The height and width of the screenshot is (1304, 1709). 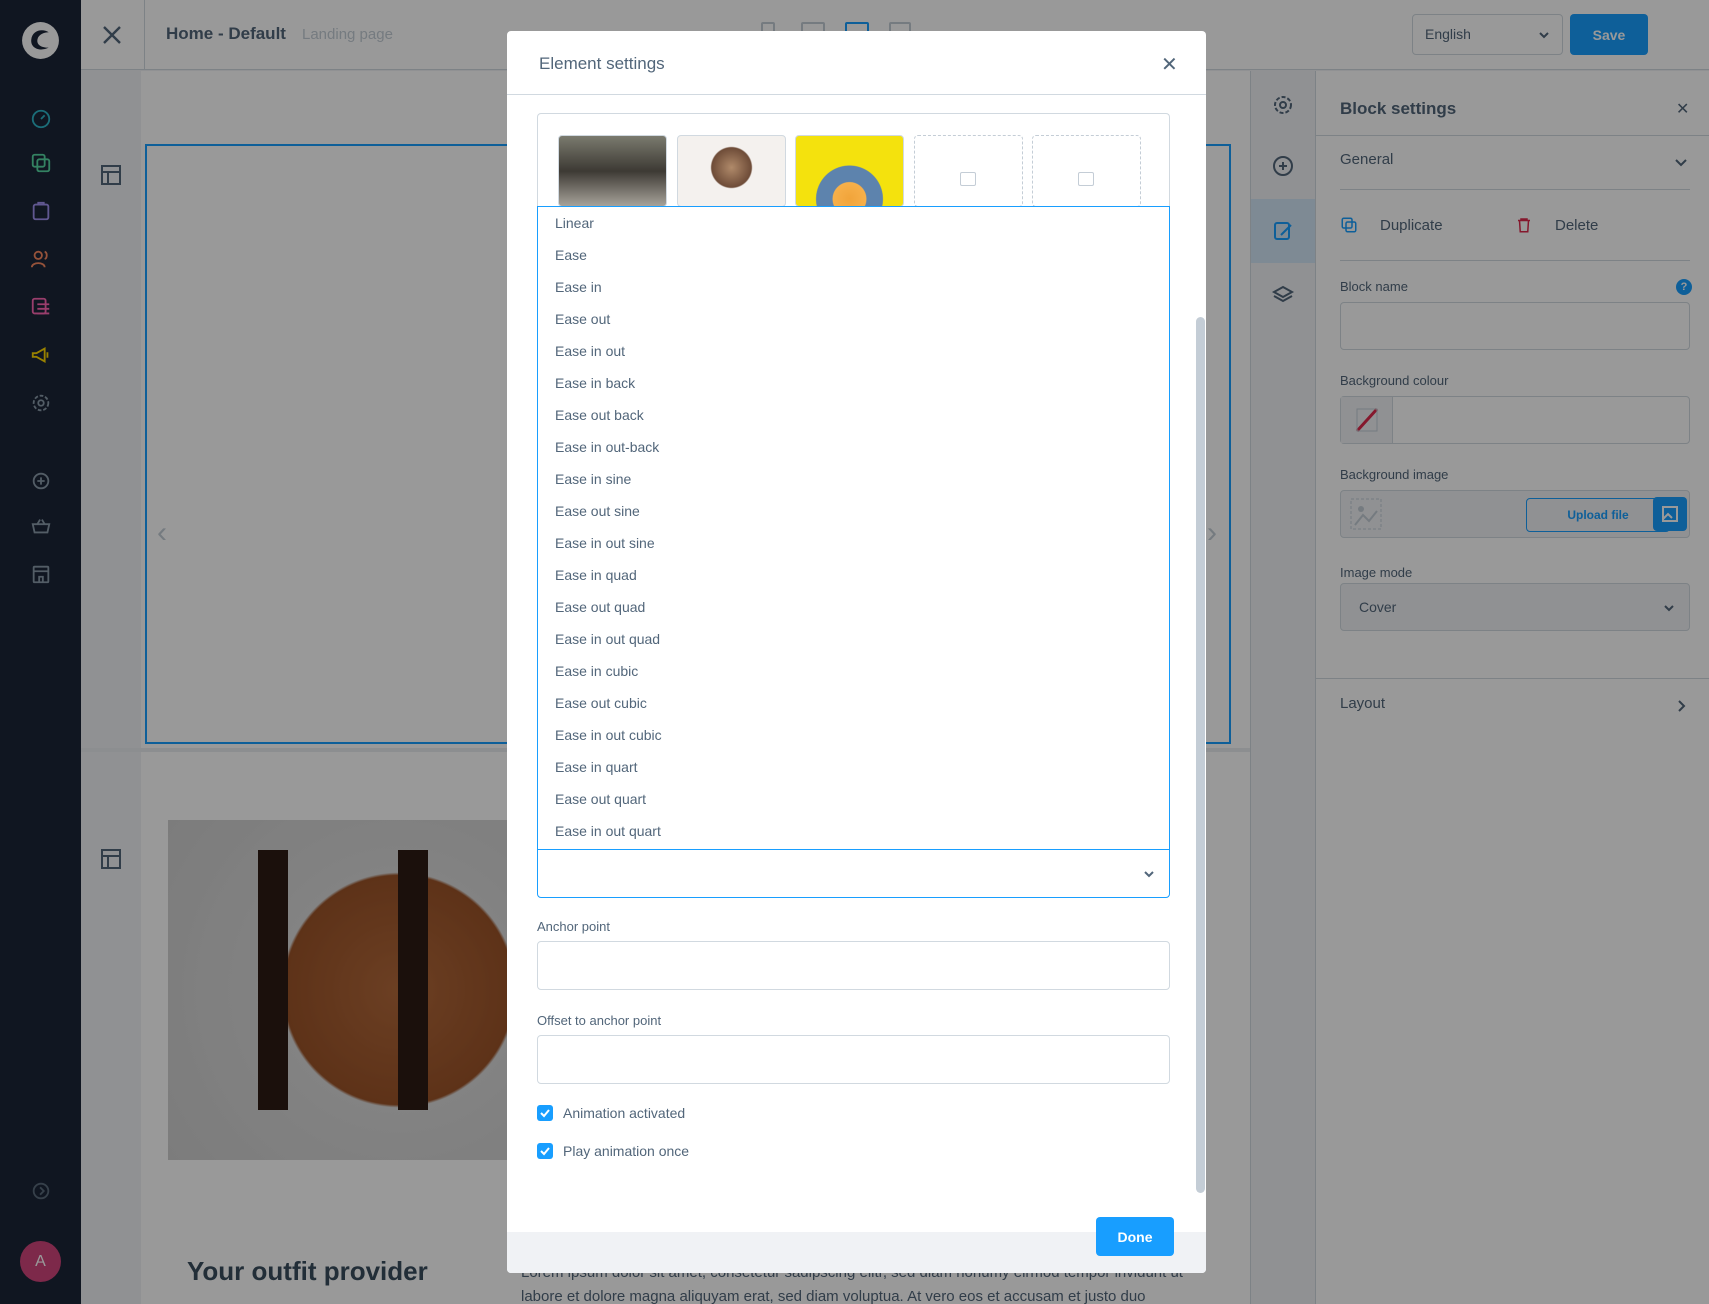 I want to click on play-once-checkbox, so click(x=545, y=1151).